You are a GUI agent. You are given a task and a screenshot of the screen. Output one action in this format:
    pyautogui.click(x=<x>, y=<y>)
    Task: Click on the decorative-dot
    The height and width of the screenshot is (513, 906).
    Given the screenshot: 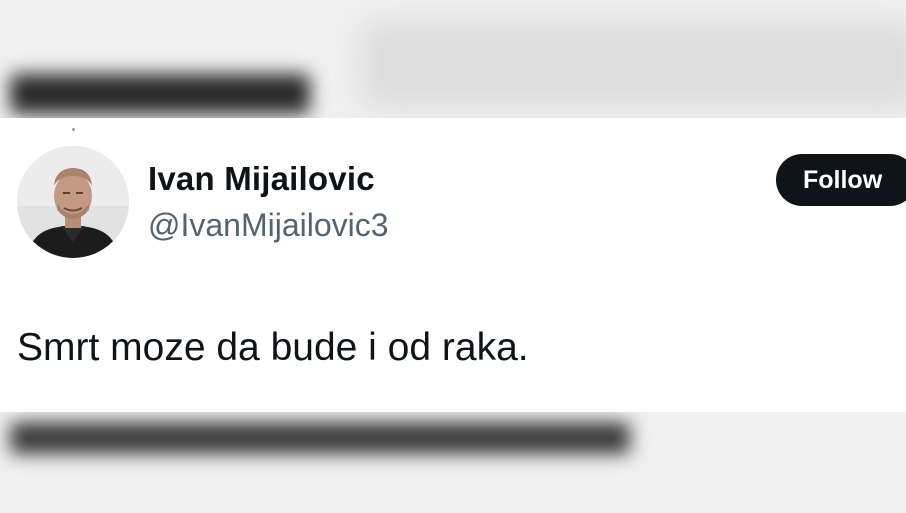 What is the action you would take?
    pyautogui.click(x=73, y=129)
    